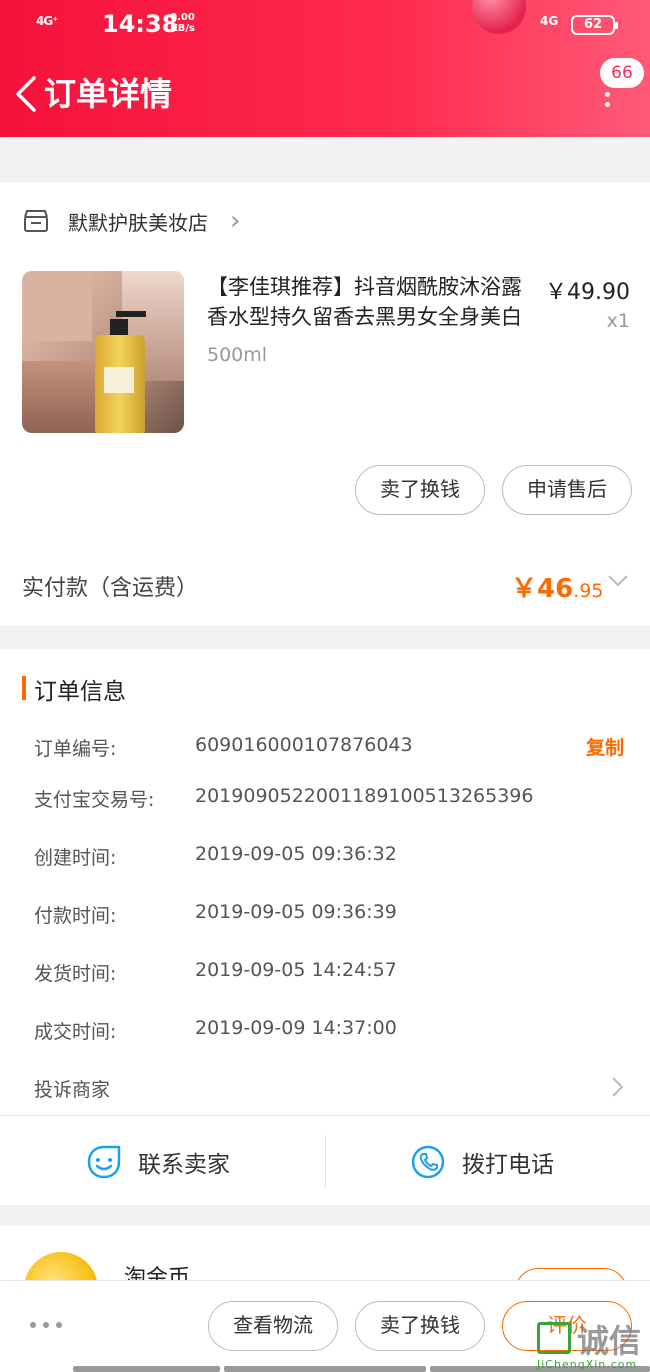 Image resolution: width=650 pixels, height=1372 pixels. I want to click on call-phone-label: 拨打电话, so click(508, 1165).